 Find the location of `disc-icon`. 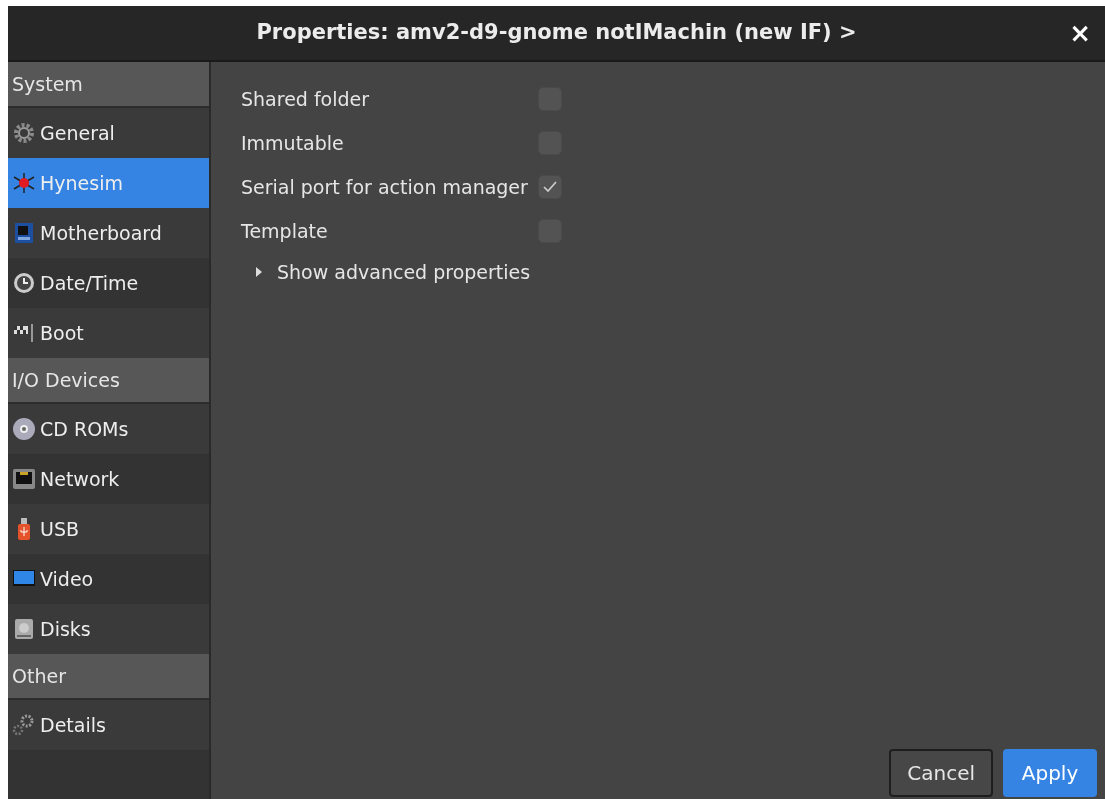

disc-icon is located at coordinates (24, 429).